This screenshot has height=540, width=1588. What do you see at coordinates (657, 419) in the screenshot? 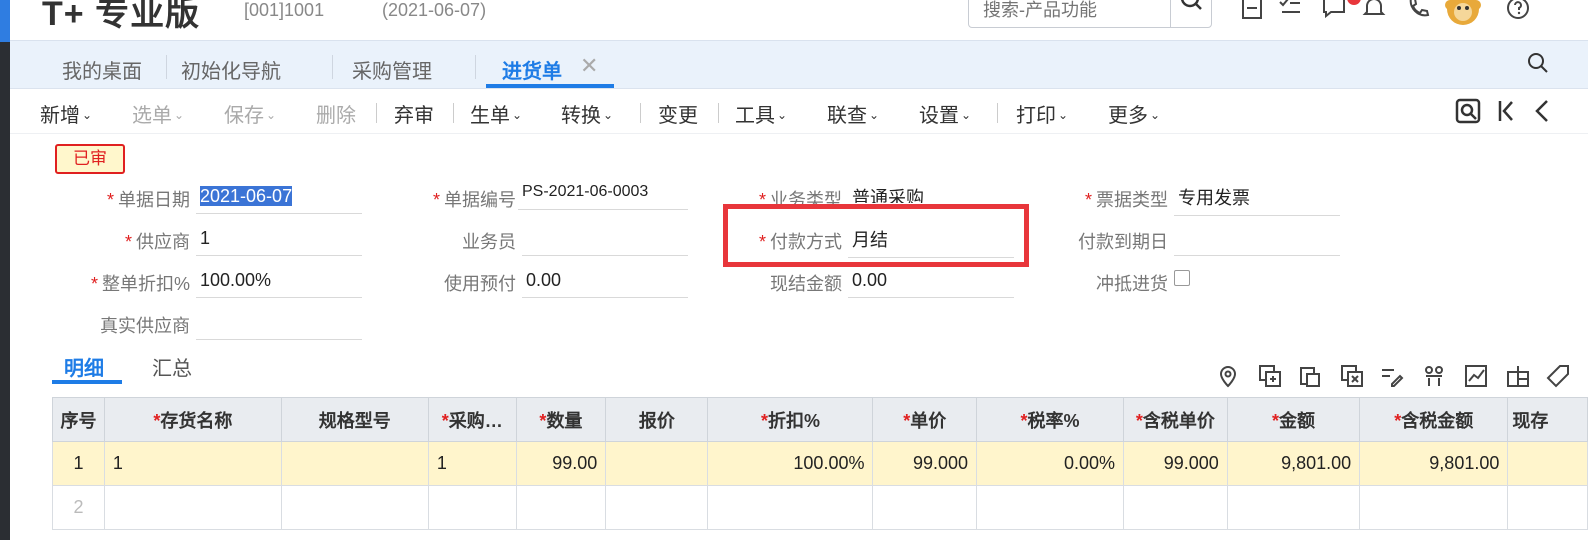
I see `col-header: 报价` at bounding box center [657, 419].